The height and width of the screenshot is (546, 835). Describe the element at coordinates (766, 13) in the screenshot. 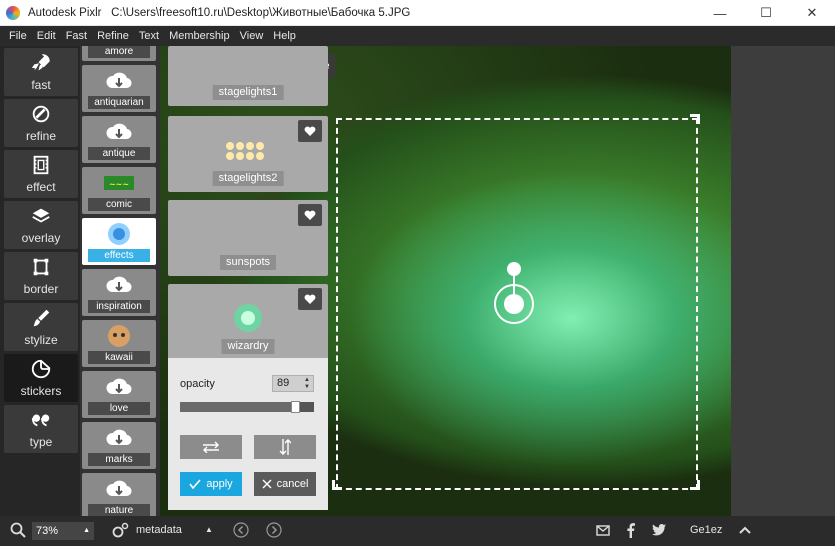

I see `maximize-button: ☐` at that location.